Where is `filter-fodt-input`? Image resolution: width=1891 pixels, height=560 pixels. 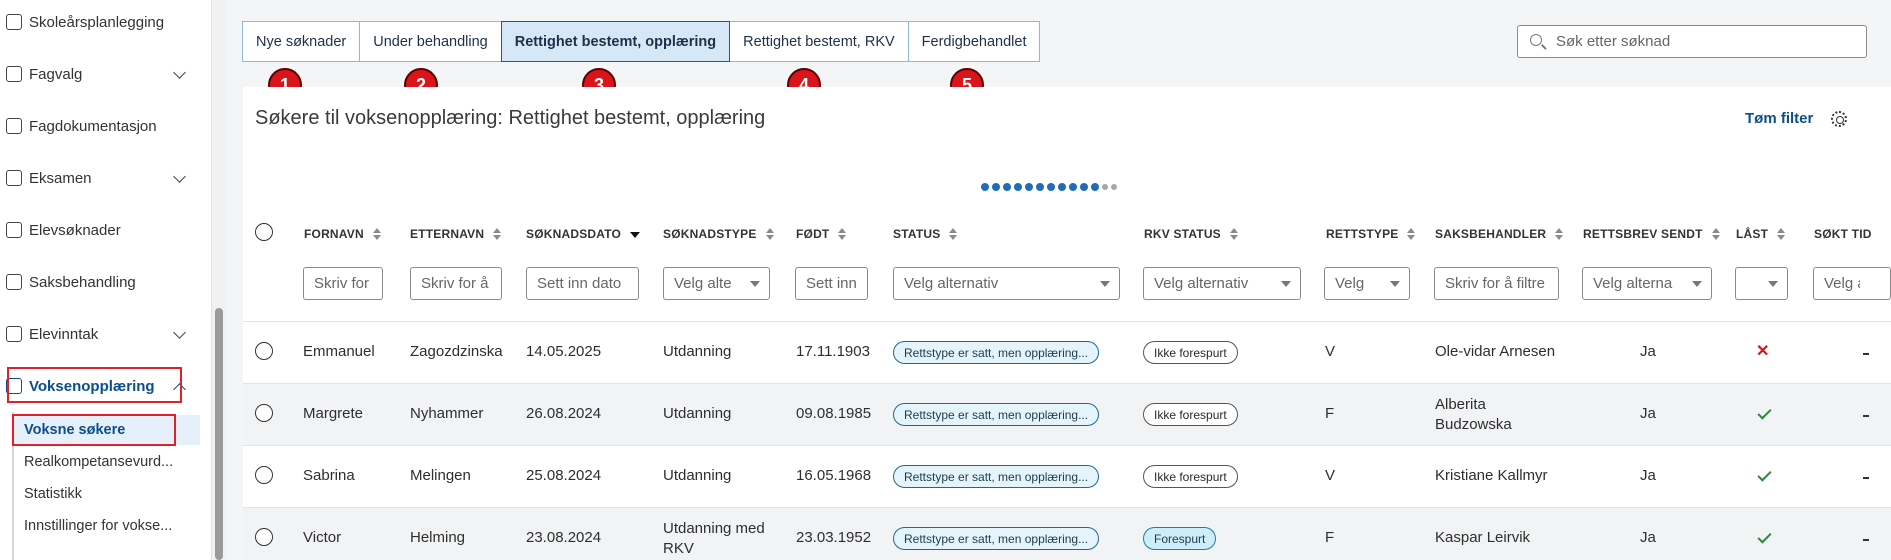
filter-fodt-input is located at coordinates (831, 283).